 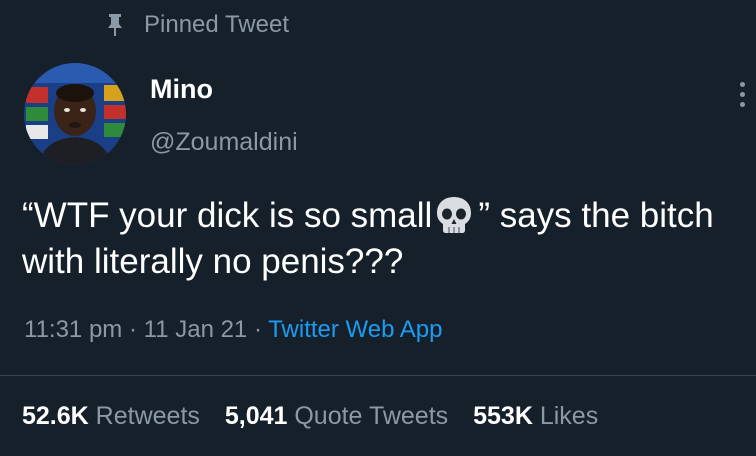 I want to click on quote-tweets-count: 5,041, so click(x=256, y=416).